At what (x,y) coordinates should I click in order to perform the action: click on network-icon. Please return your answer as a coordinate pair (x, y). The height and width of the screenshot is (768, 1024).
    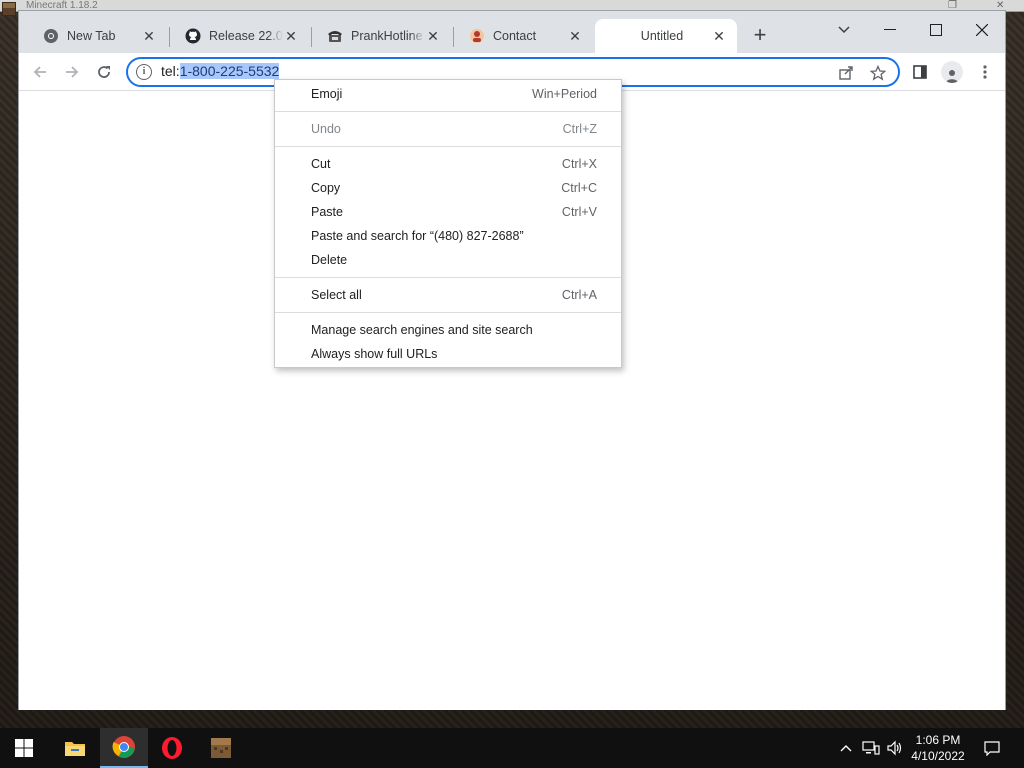
    Looking at the image, I should click on (871, 748).